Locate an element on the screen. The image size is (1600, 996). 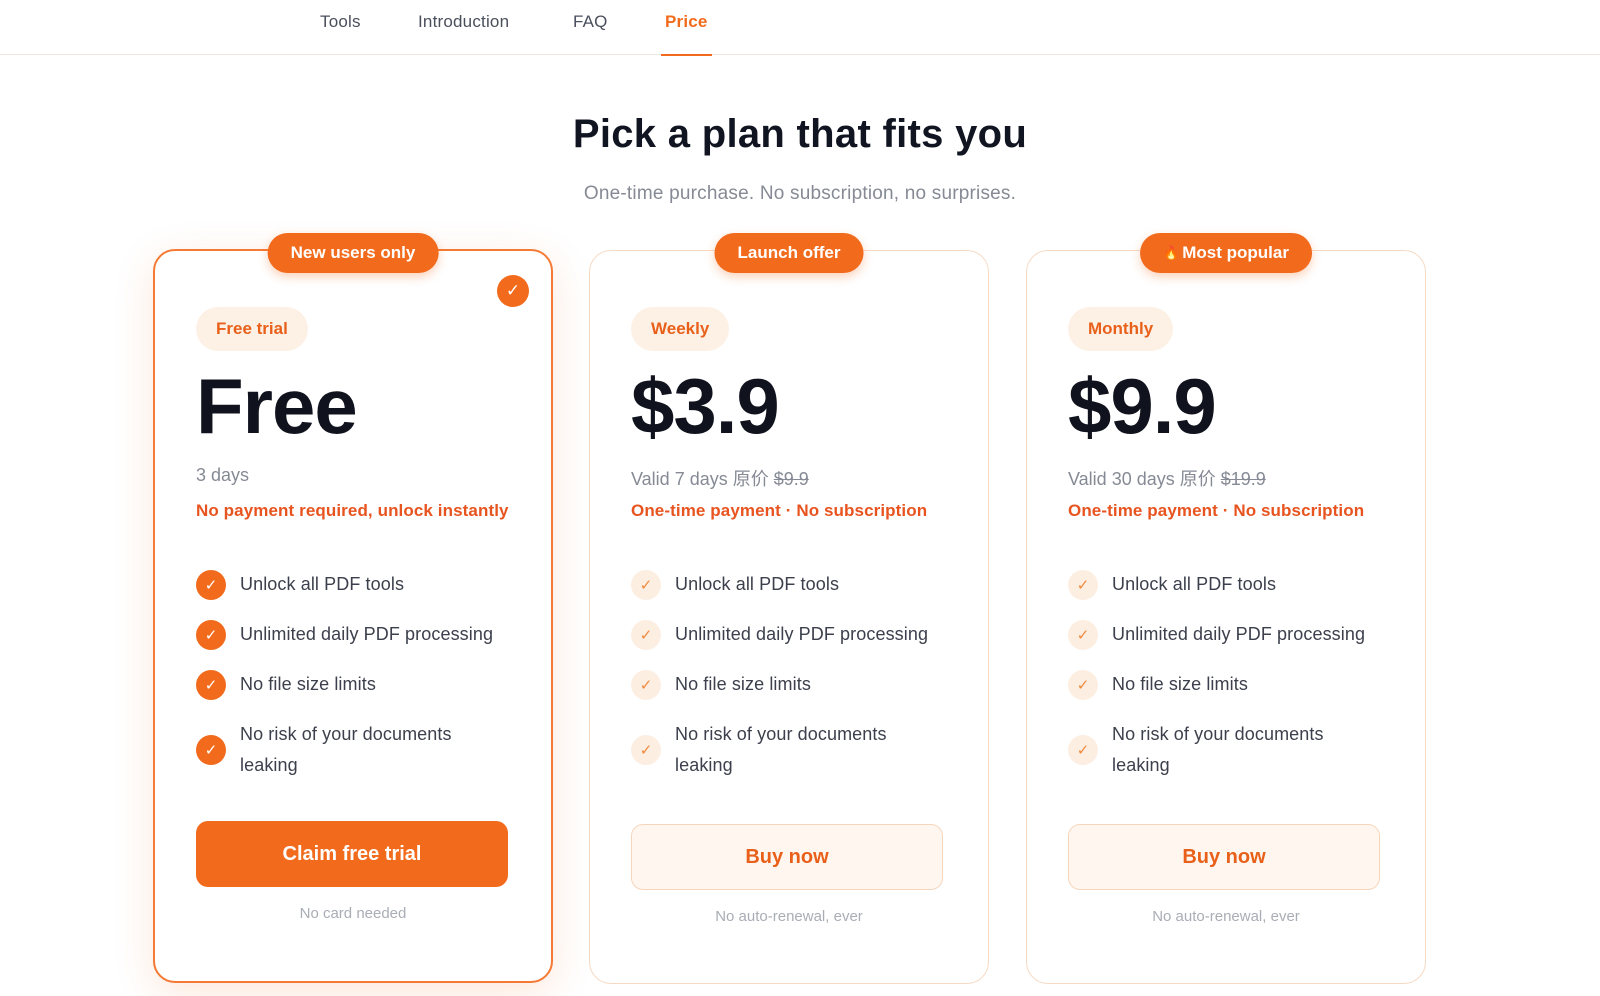
plan-footnote: No card needed is located at coordinates (353, 913).